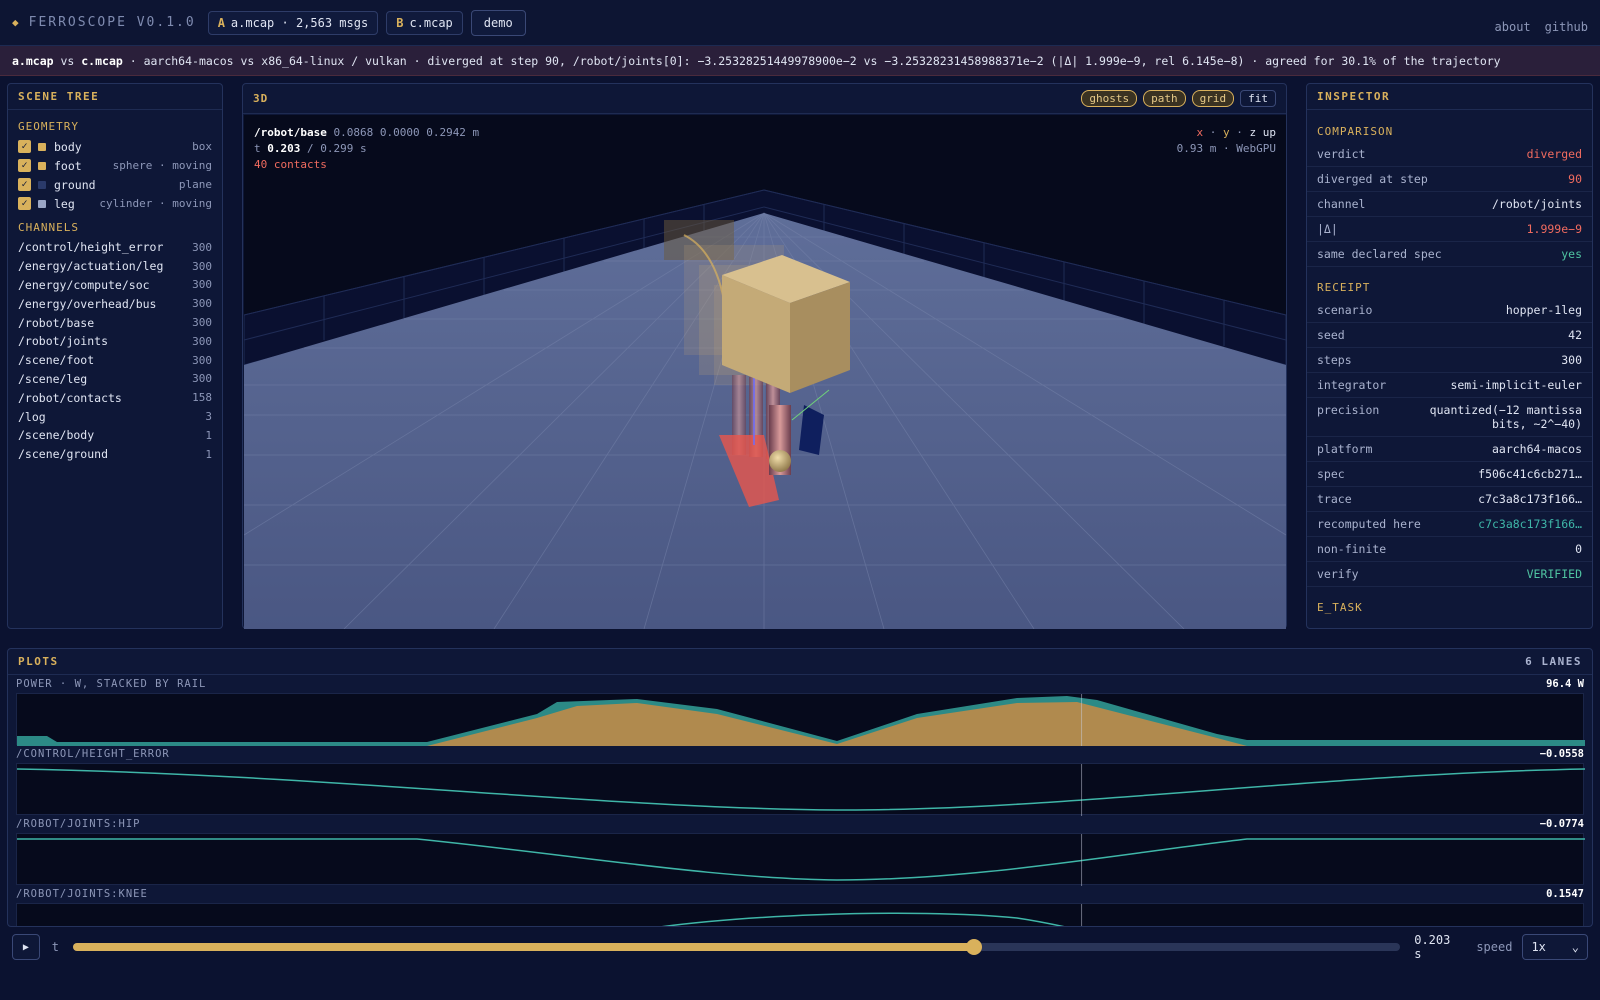 This screenshot has width=1600, height=1000. What do you see at coordinates (162, 165) in the screenshot?
I see `geometry-meta: sphere · moving` at bounding box center [162, 165].